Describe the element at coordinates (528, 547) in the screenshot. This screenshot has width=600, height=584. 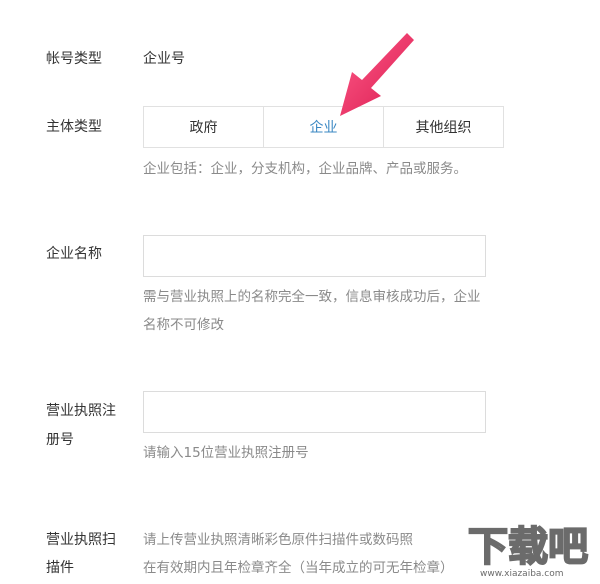
I see `watermark-logo-text: 下载吧` at that location.